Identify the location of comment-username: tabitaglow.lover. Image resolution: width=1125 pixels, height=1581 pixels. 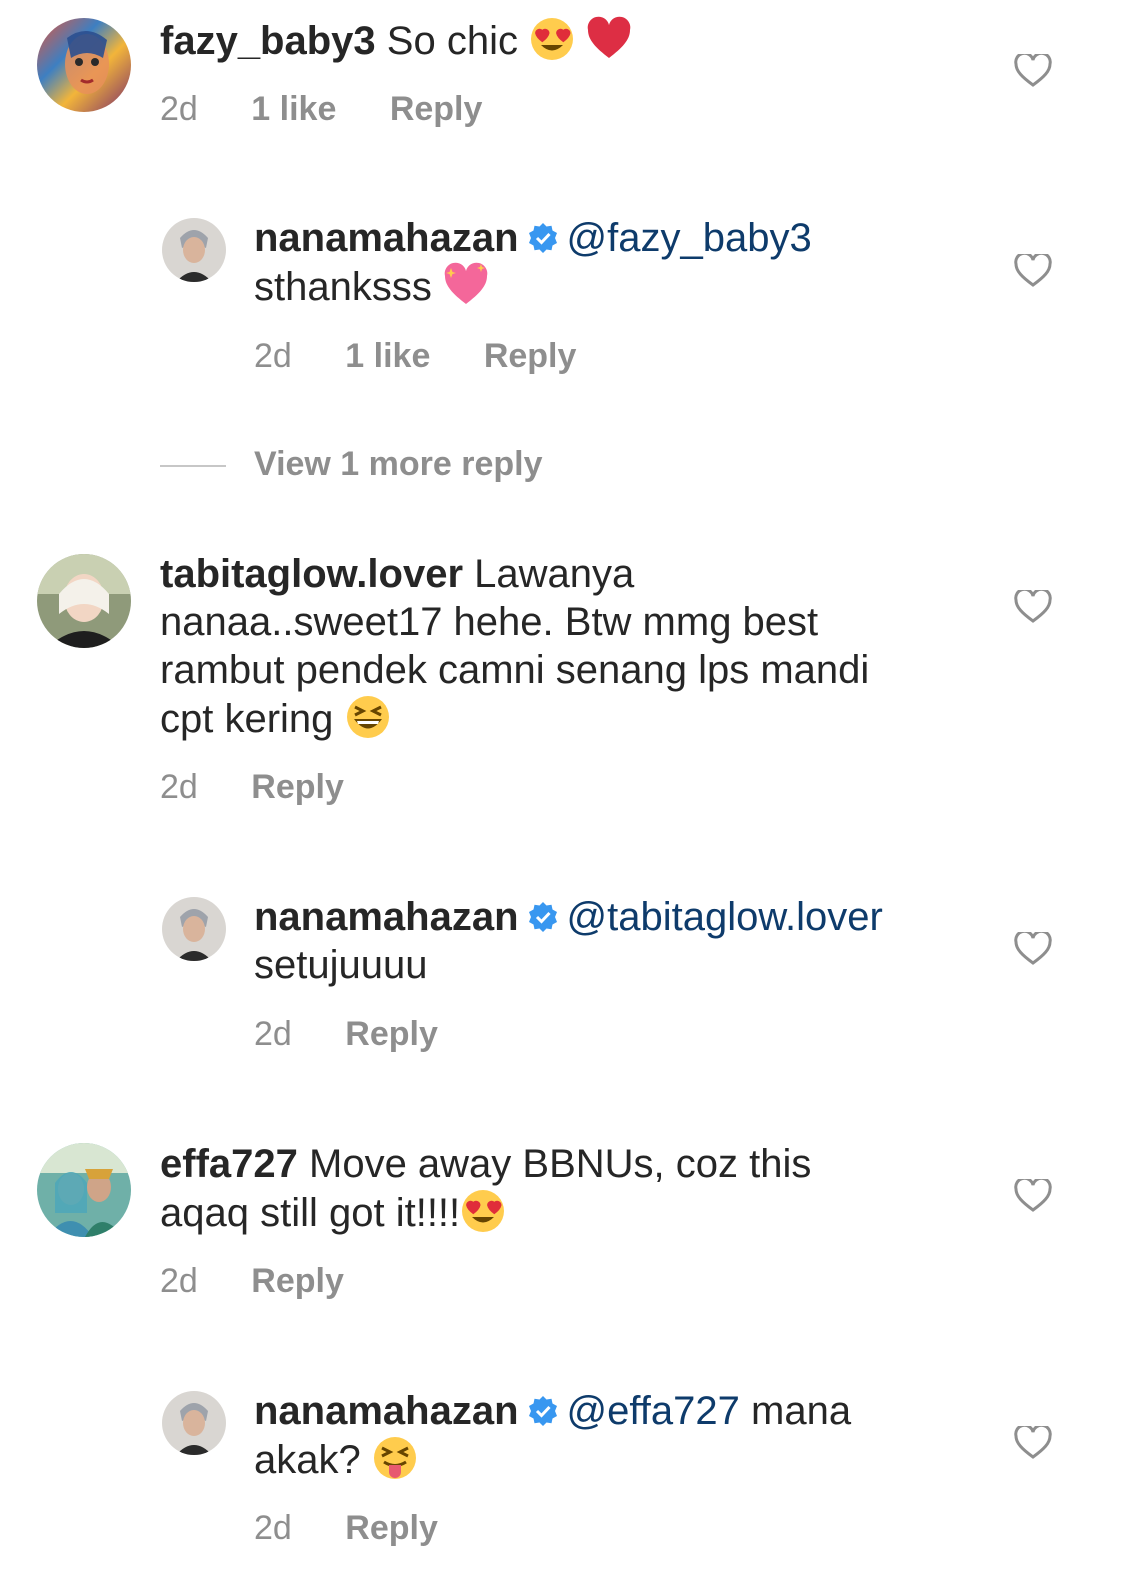
(311, 574).